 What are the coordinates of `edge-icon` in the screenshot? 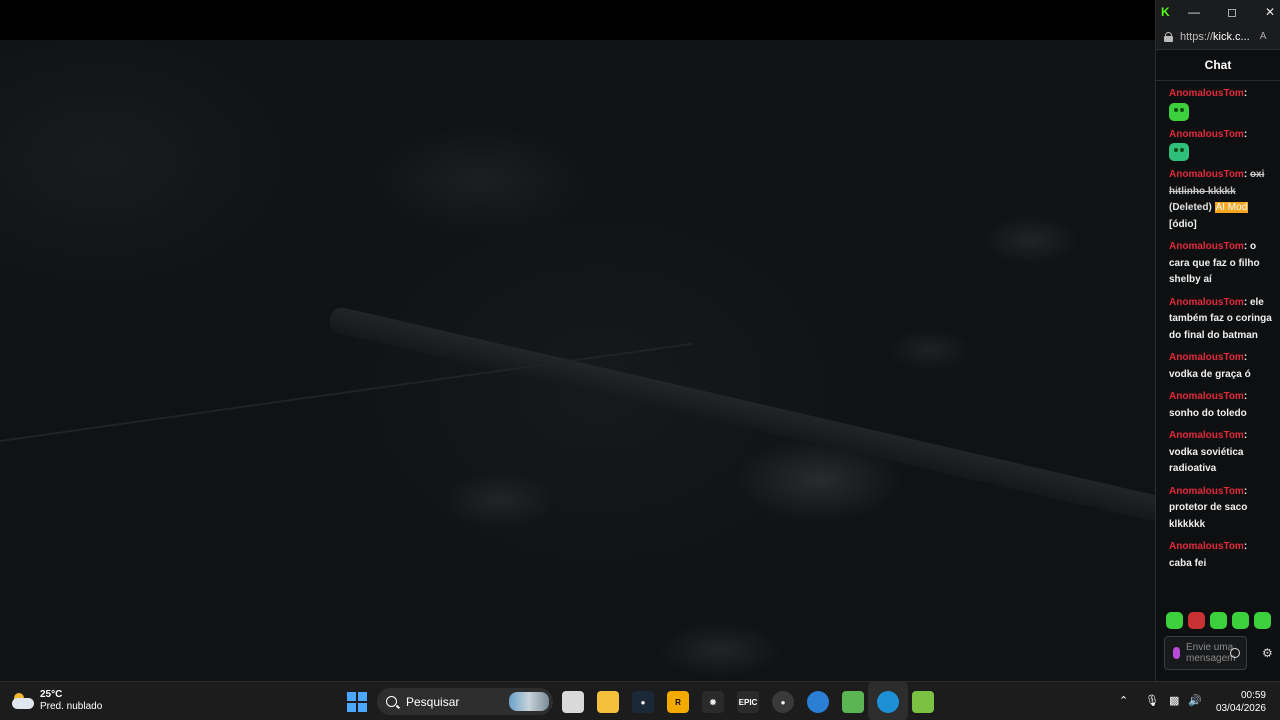 It's located at (888, 702).